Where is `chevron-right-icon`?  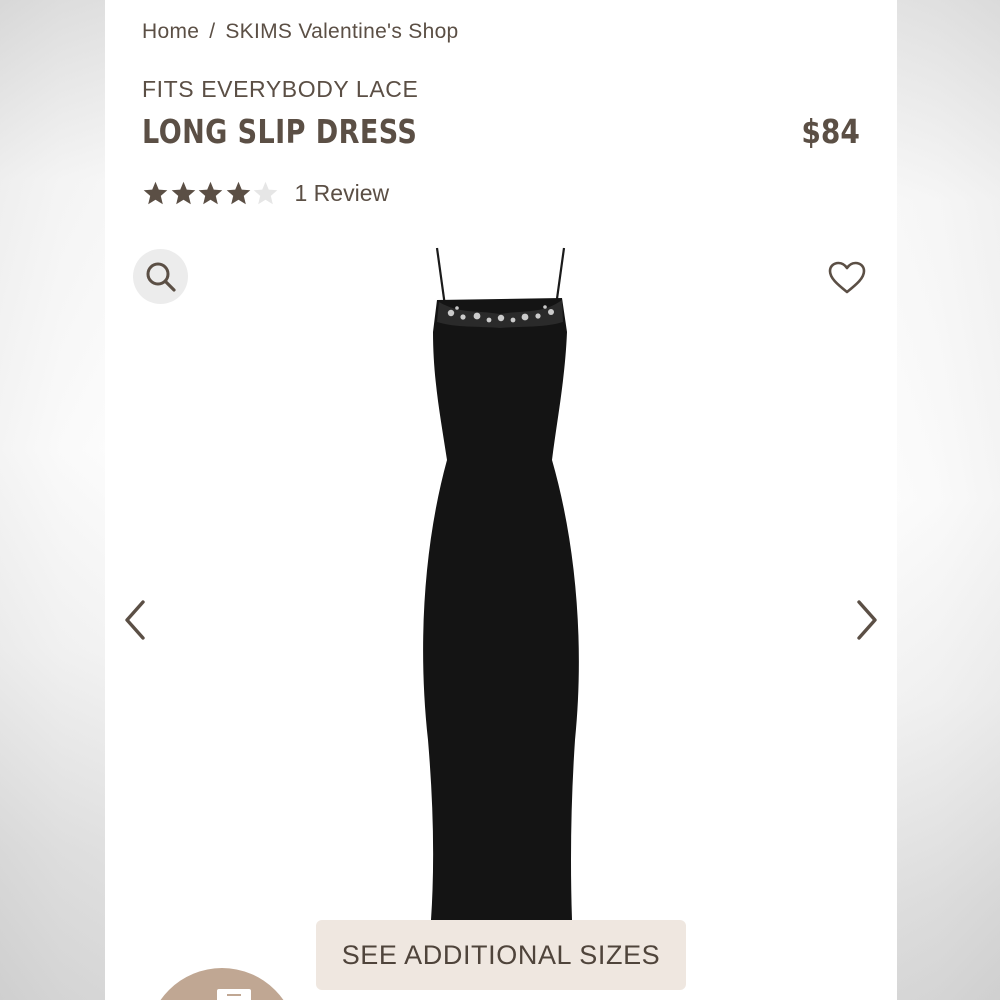
chevron-right-icon is located at coordinates (867, 620).